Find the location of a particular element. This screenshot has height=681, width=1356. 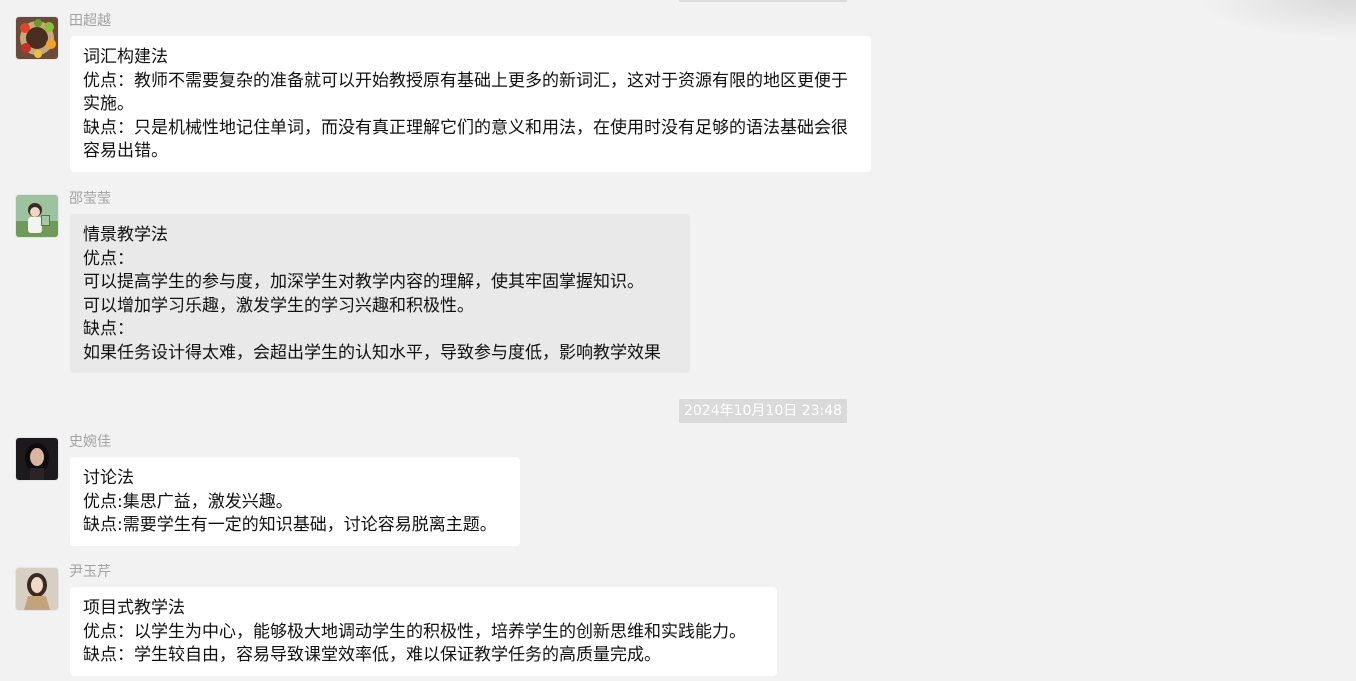

sender-name: 尹玉芹 is located at coordinates (90, 572).